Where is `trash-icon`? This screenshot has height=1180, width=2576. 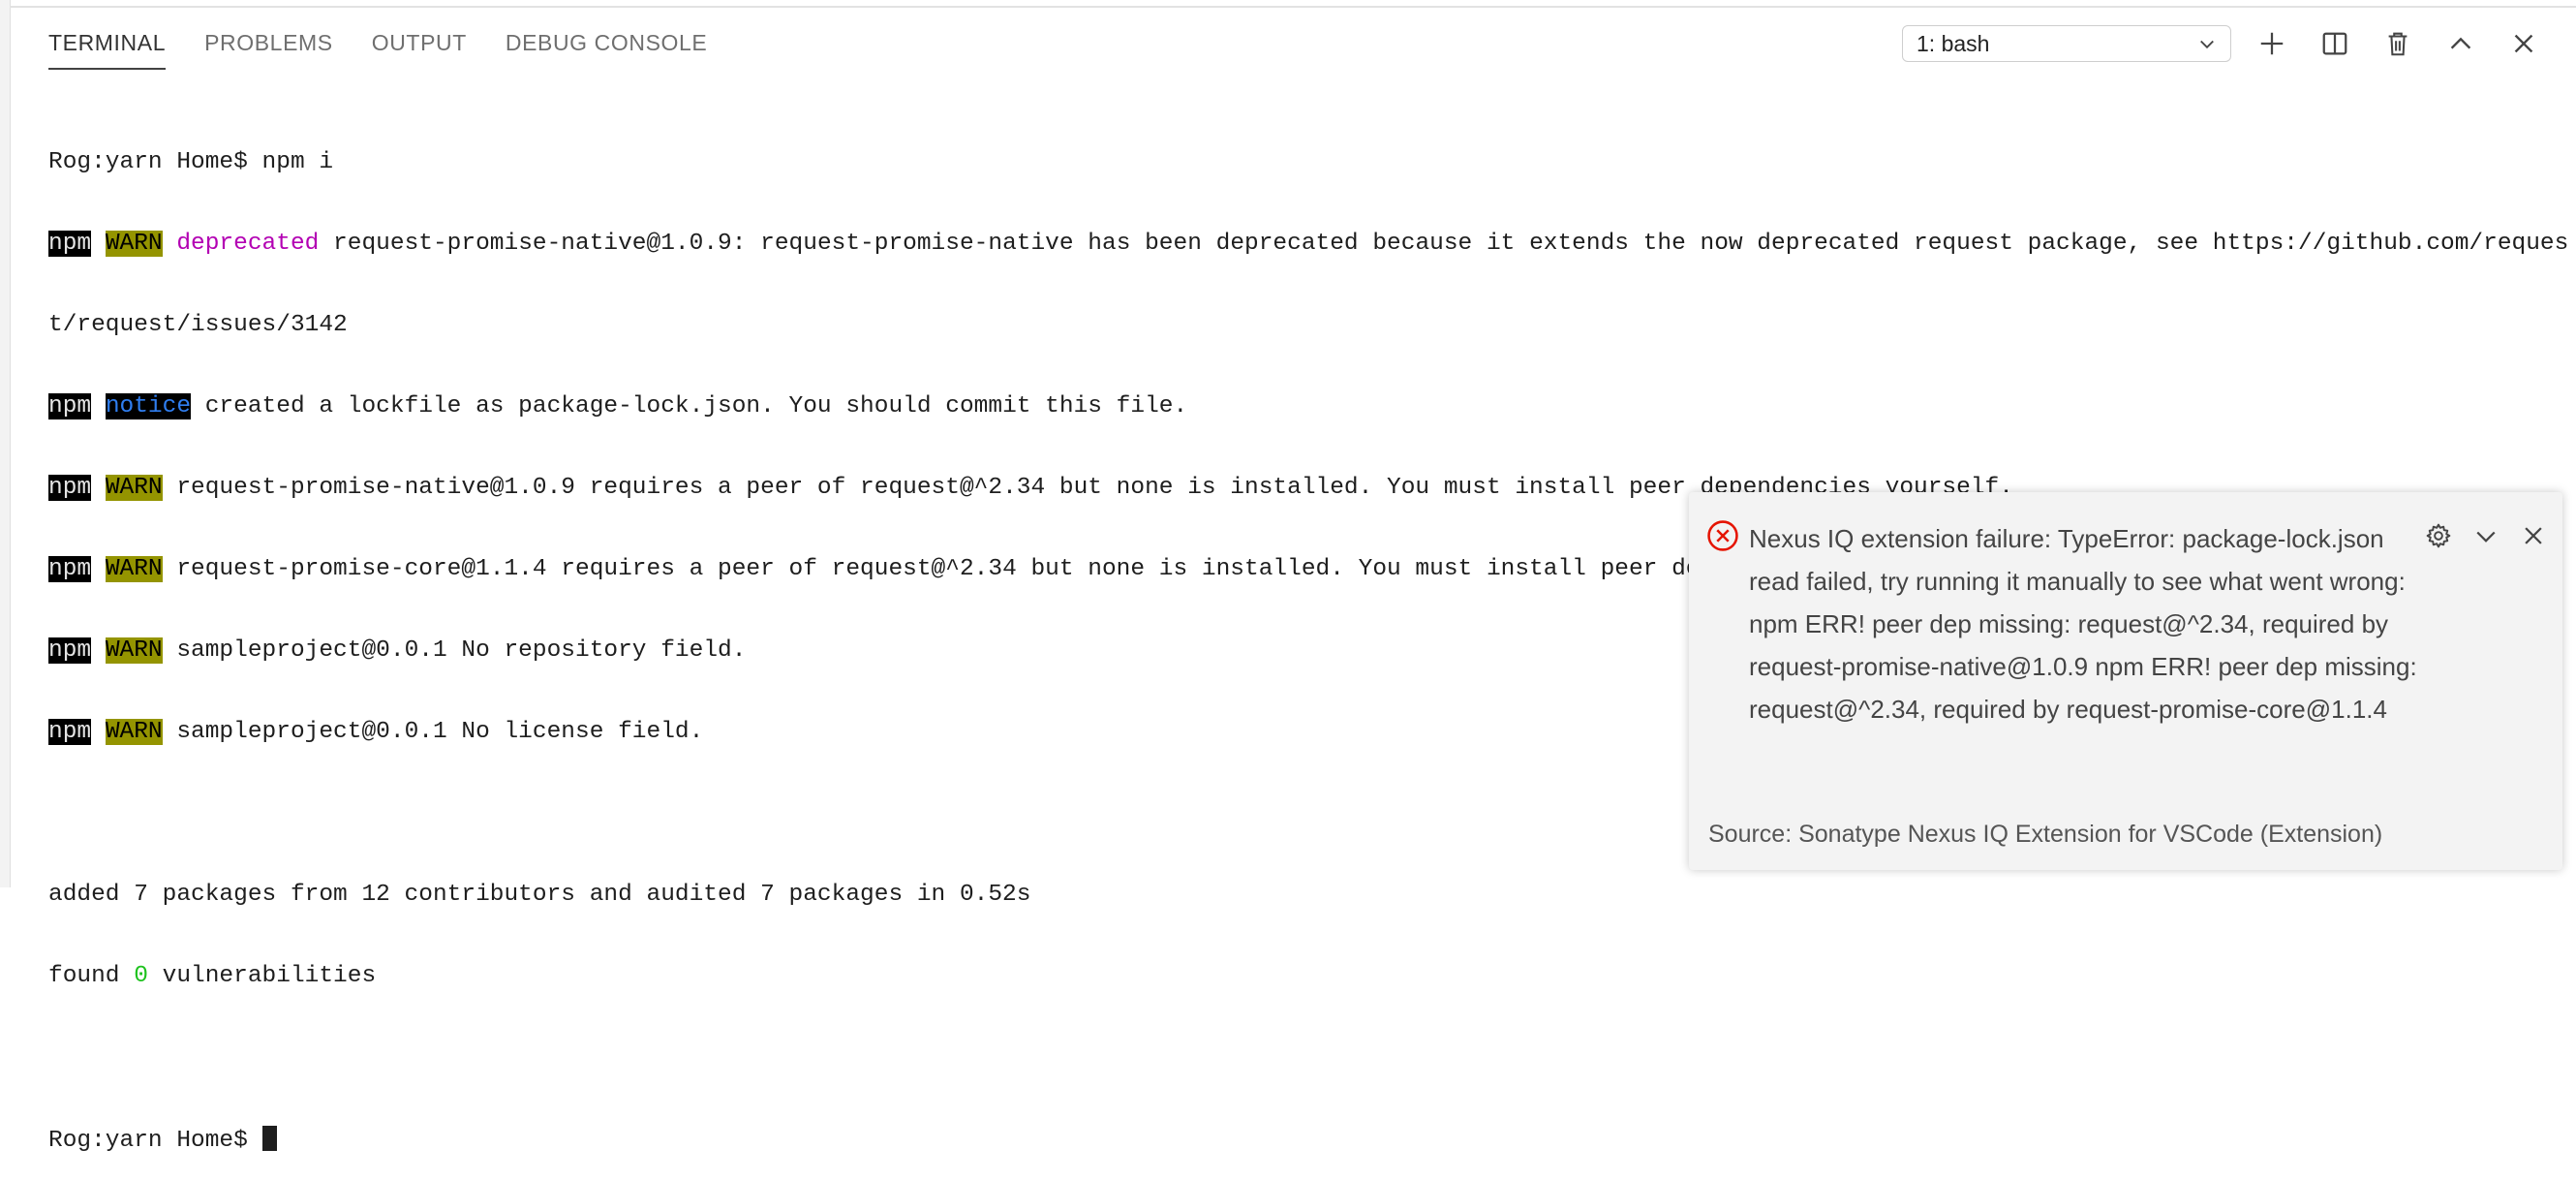 trash-icon is located at coordinates (2397, 44).